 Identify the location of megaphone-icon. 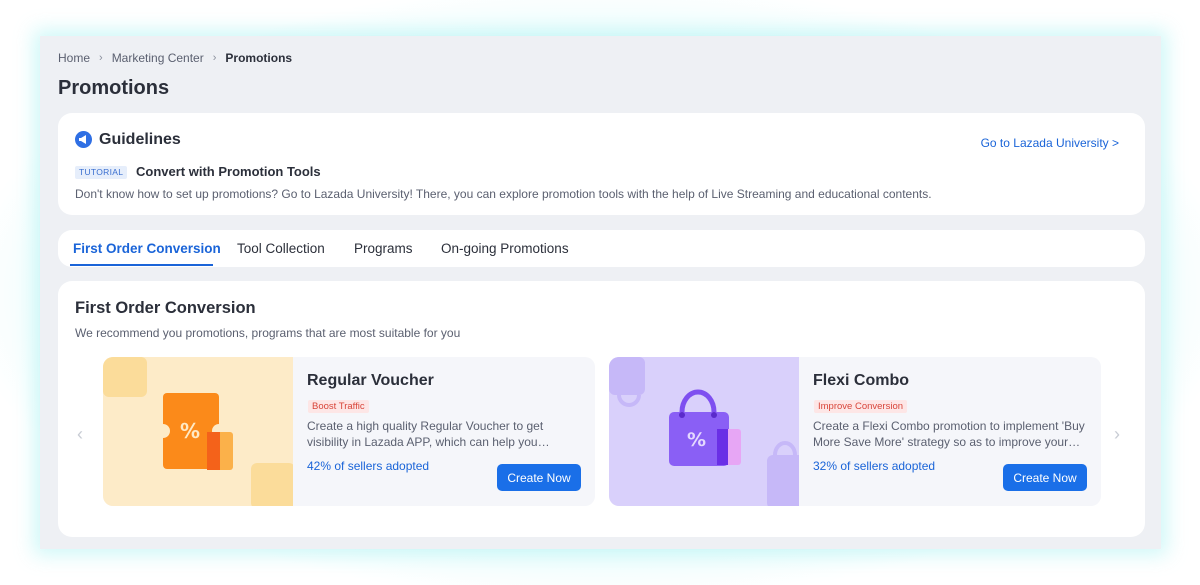
(83, 139).